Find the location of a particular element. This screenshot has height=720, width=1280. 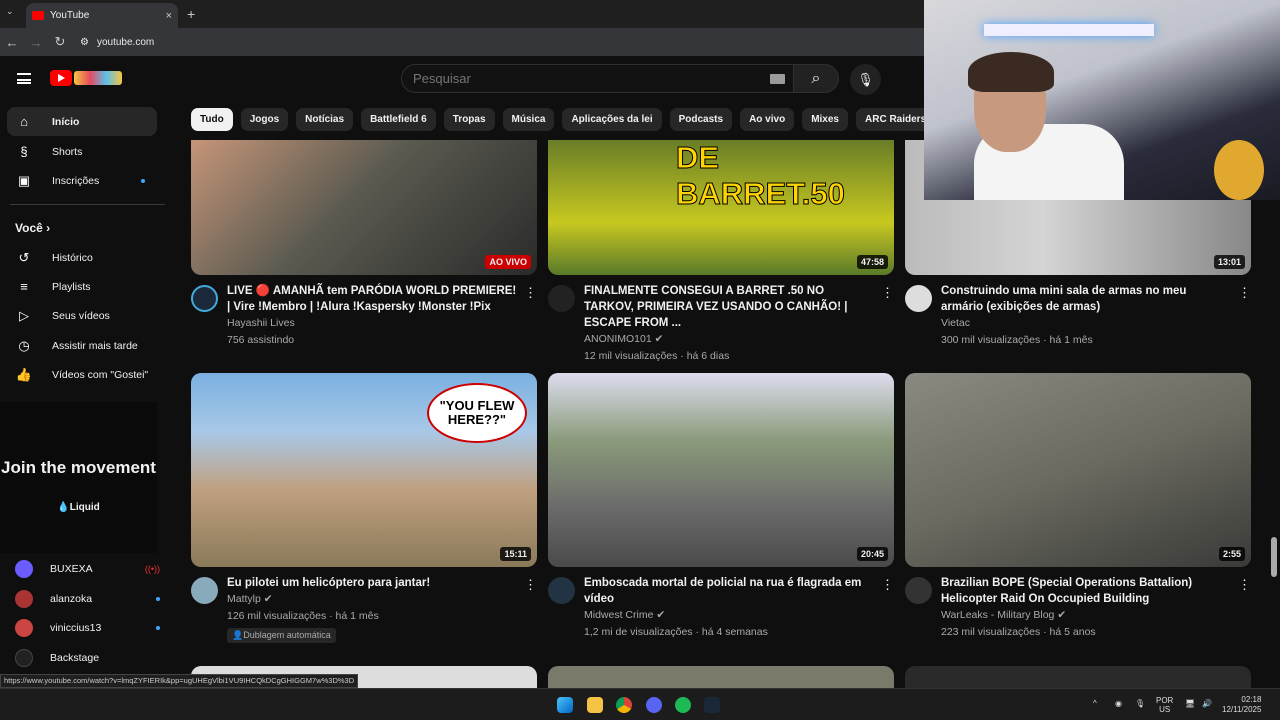

chip-tudo: Tudo is located at coordinates (212, 119).